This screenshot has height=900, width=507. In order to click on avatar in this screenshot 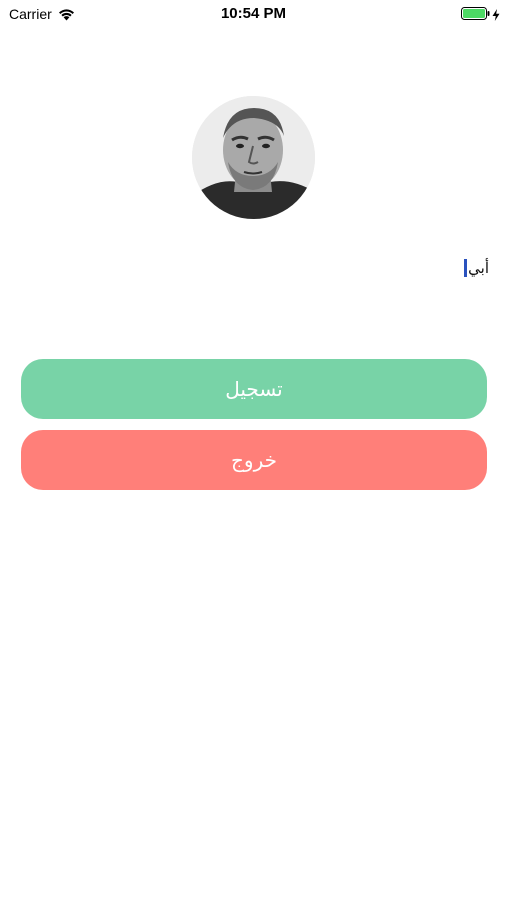, I will do `click(253, 157)`.